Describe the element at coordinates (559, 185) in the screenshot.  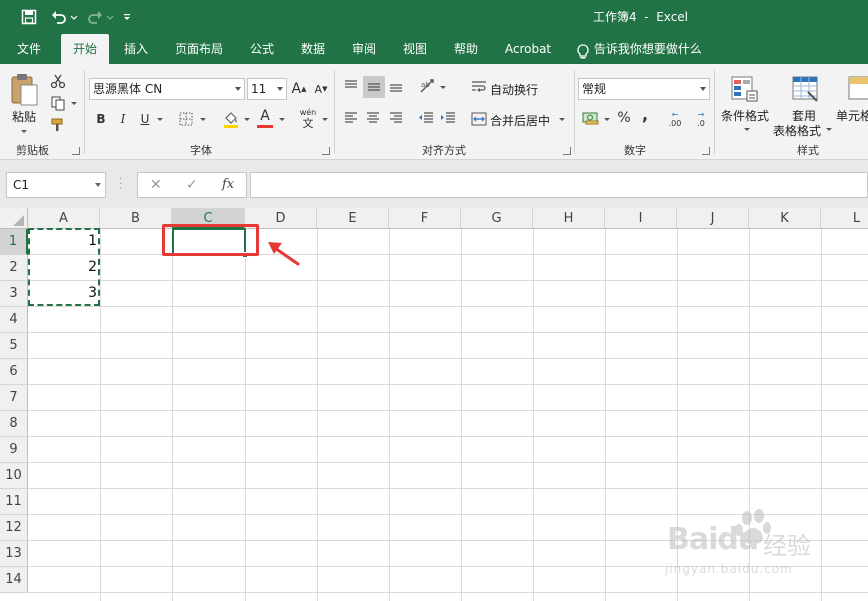
I see `formula-input` at that location.